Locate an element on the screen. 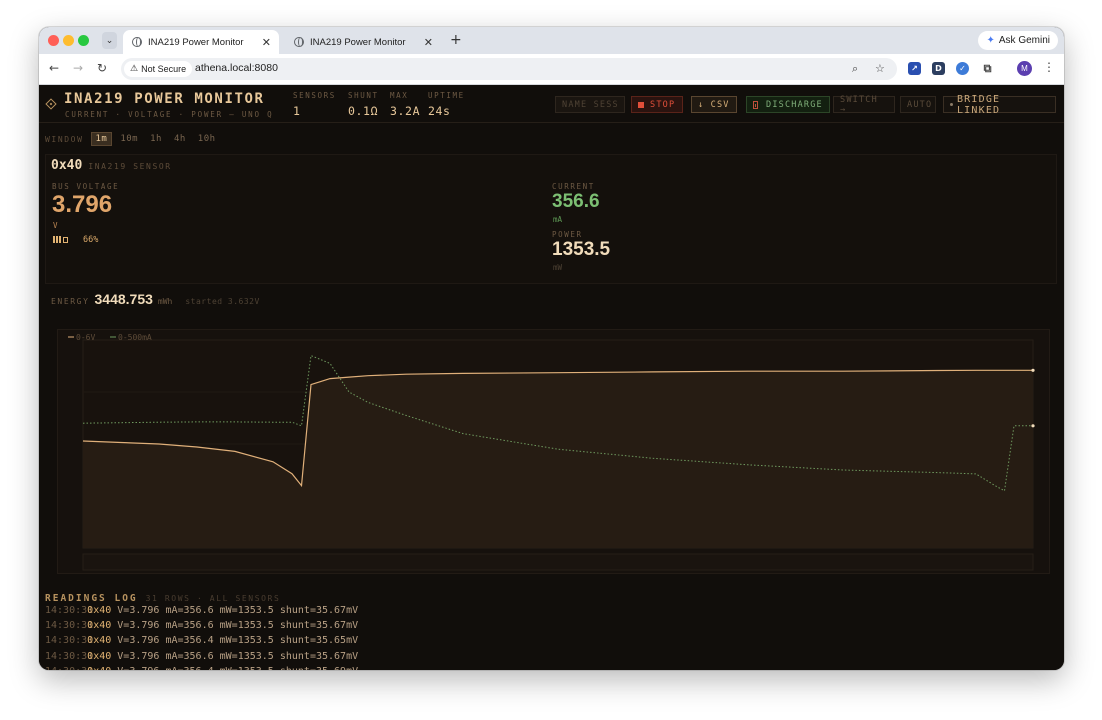 This screenshot has height=720, width=1102. legend-label: 0-500mA is located at coordinates (135, 337).